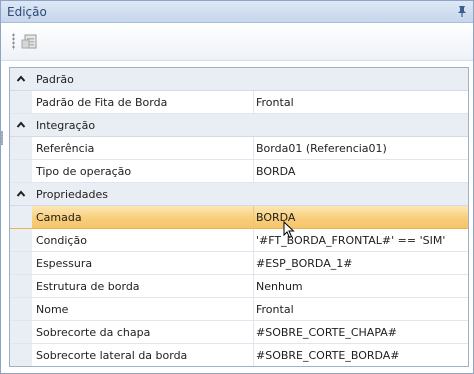  Describe the element at coordinates (143, 240) in the screenshot. I see `property-name: Condição` at that location.